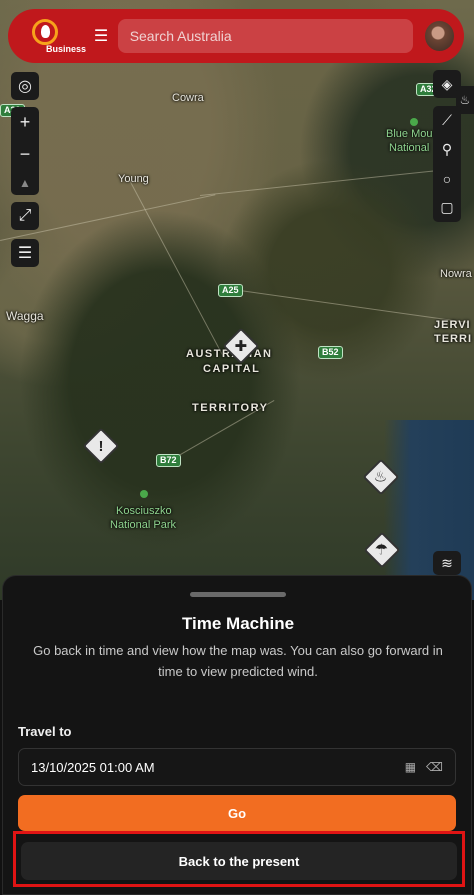 Image resolution: width=474 pixels, height=895 pixels. What do you see at coordinates (429, 510) in the screenshot?
I see `sea-area` at bounding box center [429, 510].